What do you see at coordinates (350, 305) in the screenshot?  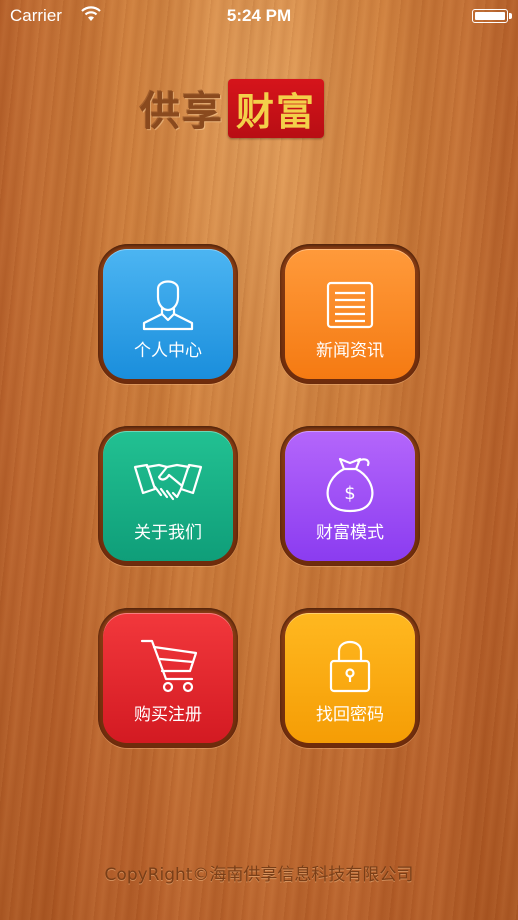 I see `newspaper-icon` at bounding box center [350, 305].